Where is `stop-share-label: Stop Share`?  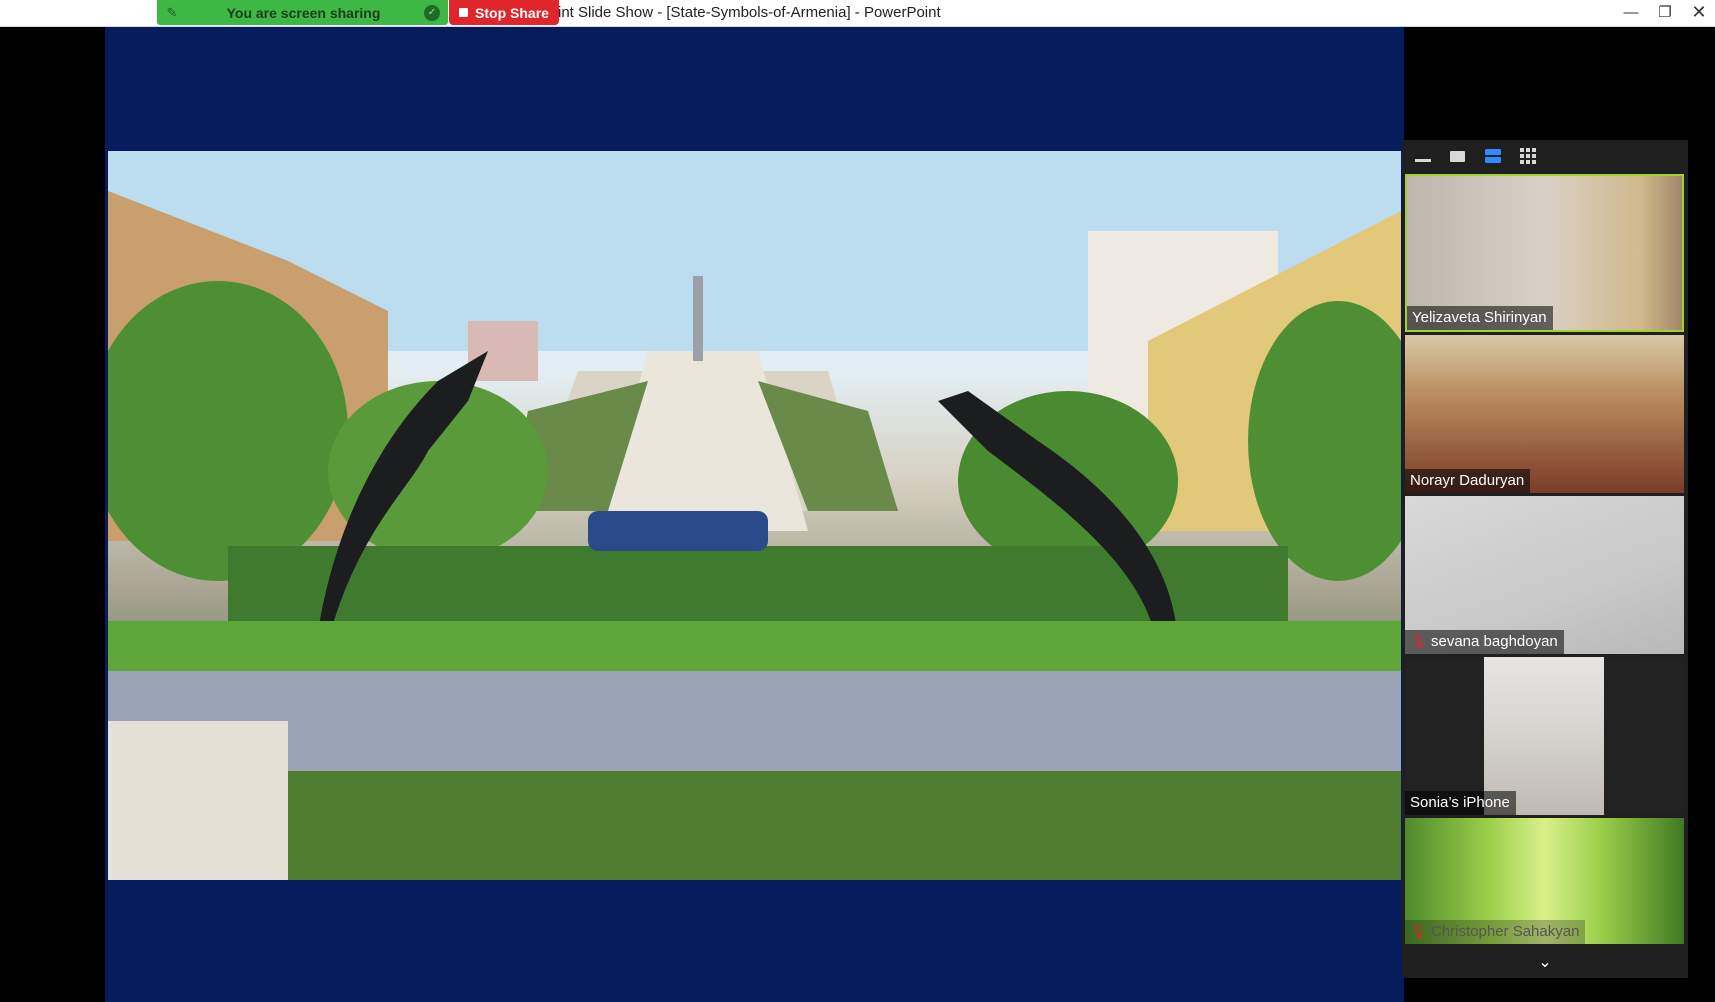 stop-share-label: Stop Share is located at coordinates (512, 12).